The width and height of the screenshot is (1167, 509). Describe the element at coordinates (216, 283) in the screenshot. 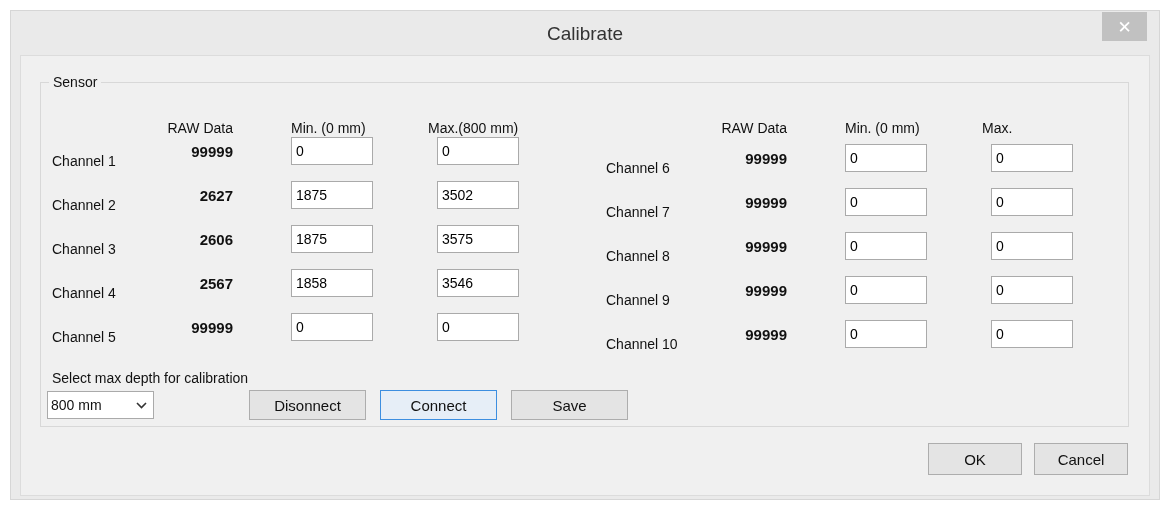

I see `raw-value: 2567` at that location.